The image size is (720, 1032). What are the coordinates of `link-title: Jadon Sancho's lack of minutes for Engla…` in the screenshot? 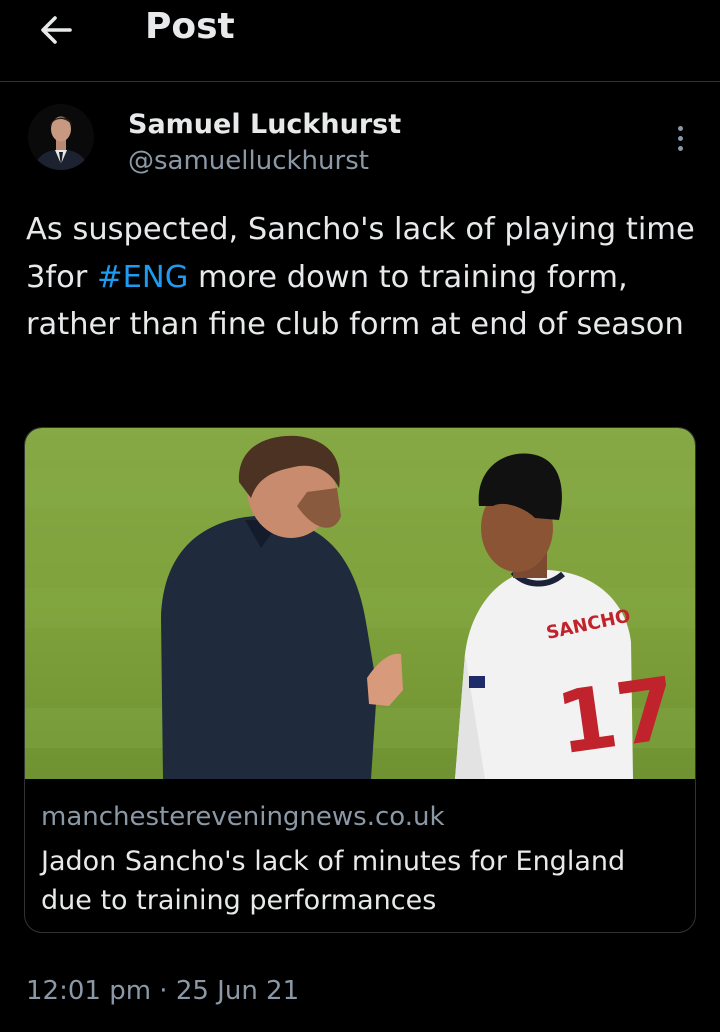 It's located at (333, 881).